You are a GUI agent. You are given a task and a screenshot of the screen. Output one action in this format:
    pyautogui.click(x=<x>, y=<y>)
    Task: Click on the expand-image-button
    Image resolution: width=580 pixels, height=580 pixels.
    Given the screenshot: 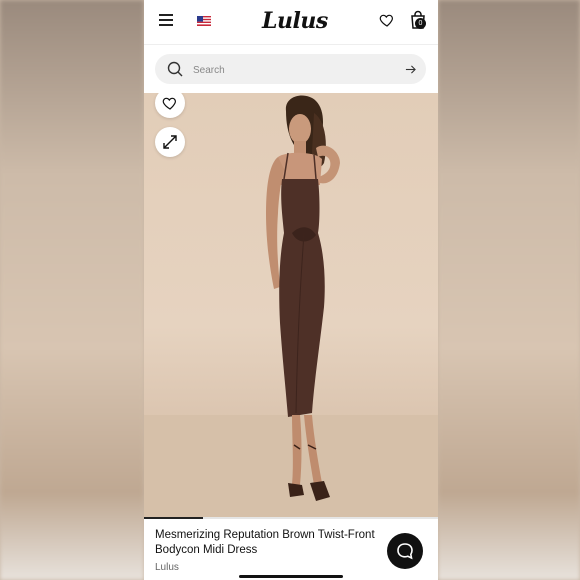 What is the action you would take?
    pyautogui.click(x=170, y=142)
    